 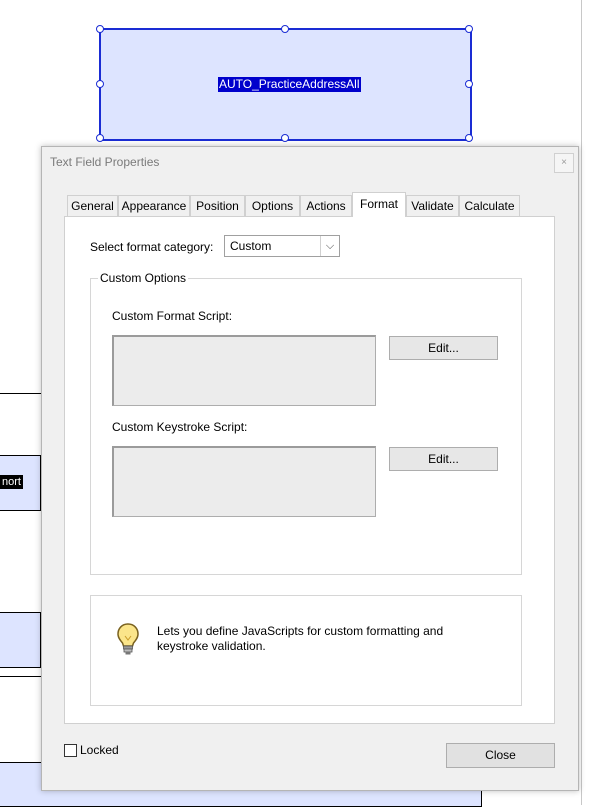 What do you see at coordinates (92, 205) in the screenshot?
I see `tab-general: General` at bounding box center [92, 205].